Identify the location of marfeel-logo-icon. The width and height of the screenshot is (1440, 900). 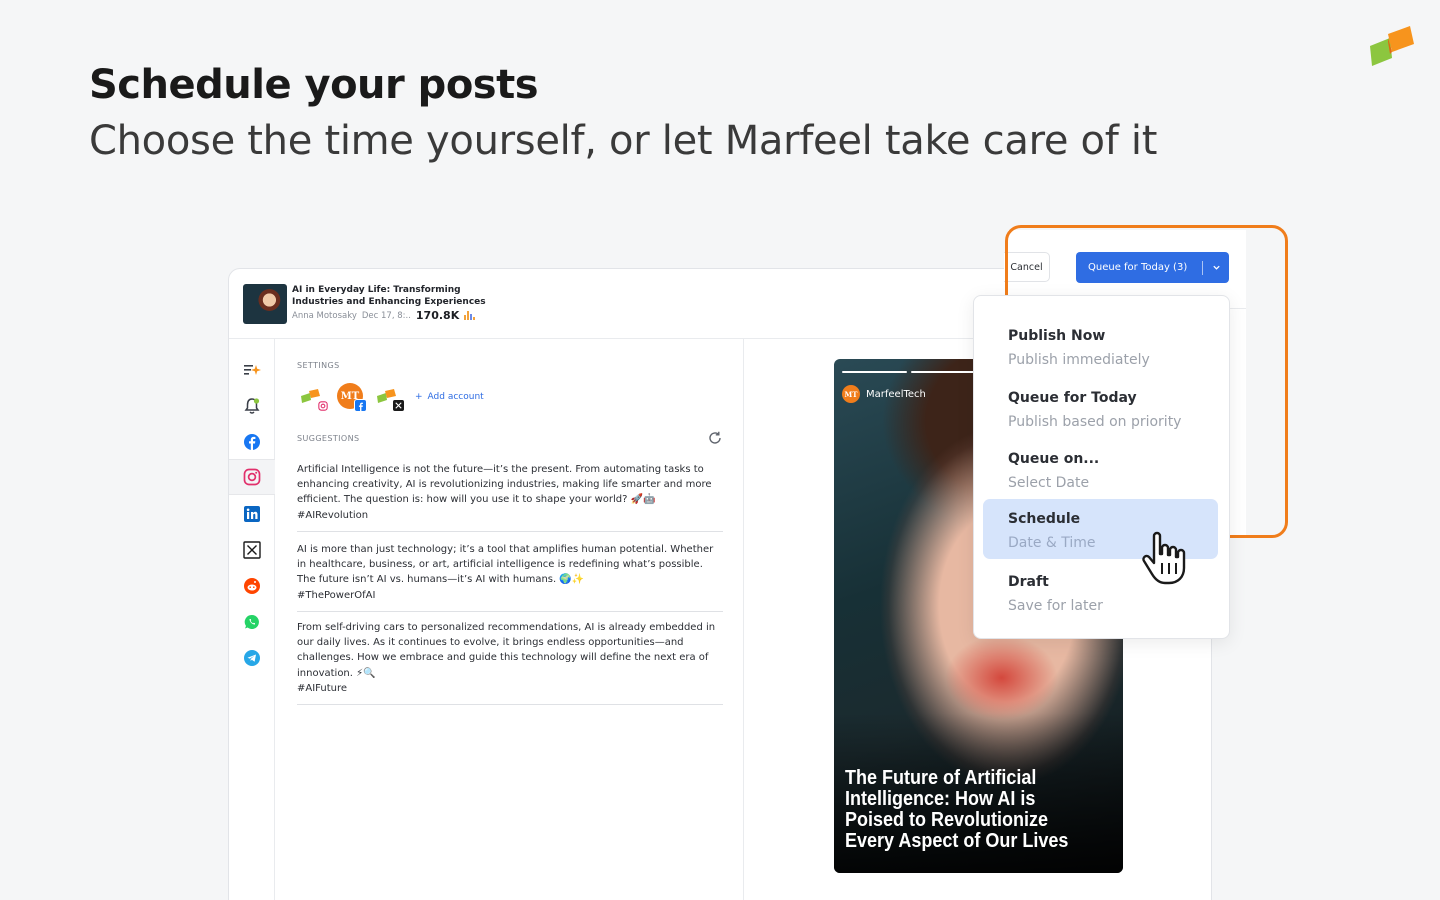
(1392, 46).